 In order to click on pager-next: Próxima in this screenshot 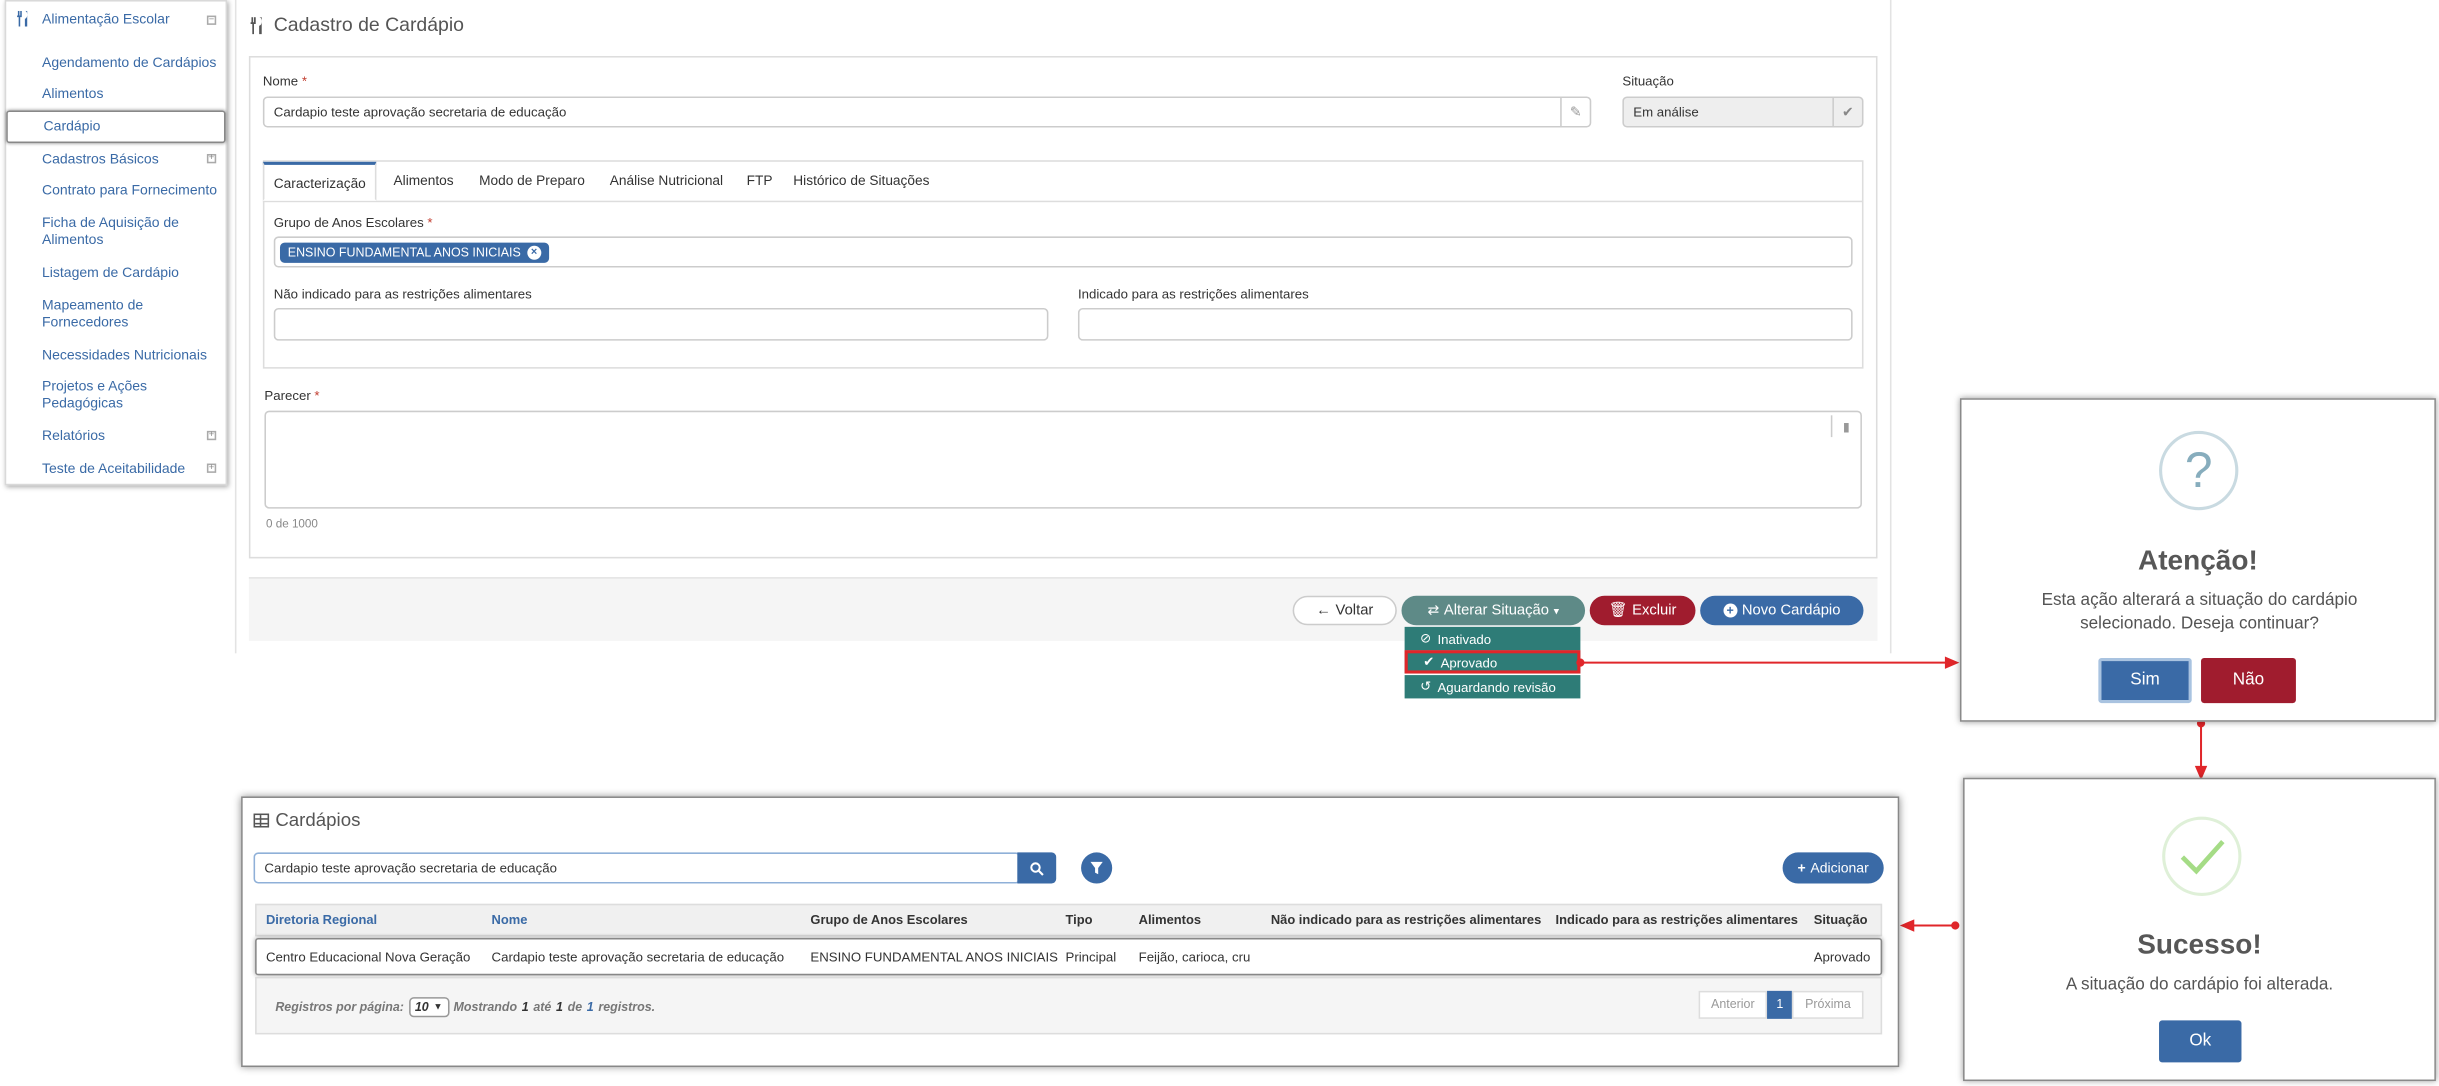, I will do `click(1828, 1004)`.